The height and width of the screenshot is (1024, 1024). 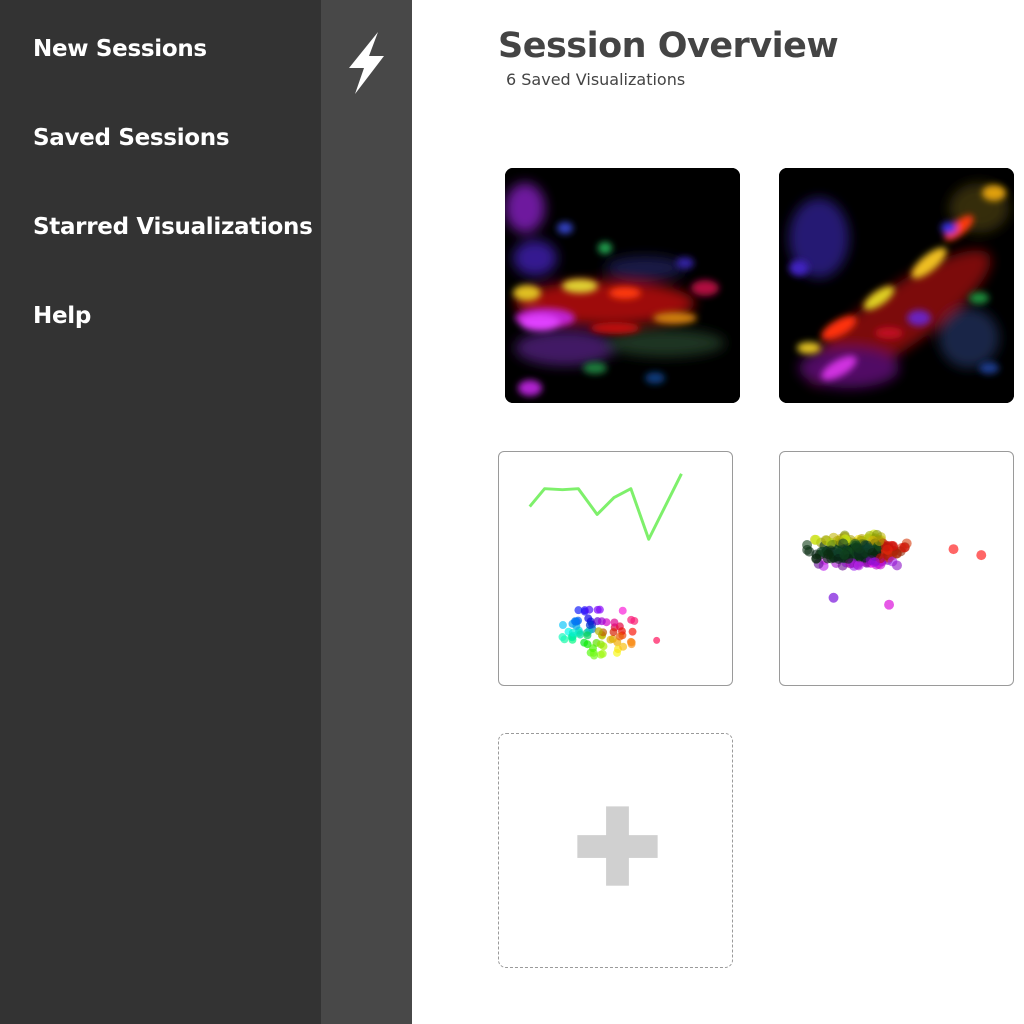 What do you see at coordinates (131, 138) in the screenshot?
I see `sidebar-item-saved-sessions: Saved Sessions` at bounding box center [131, 138].